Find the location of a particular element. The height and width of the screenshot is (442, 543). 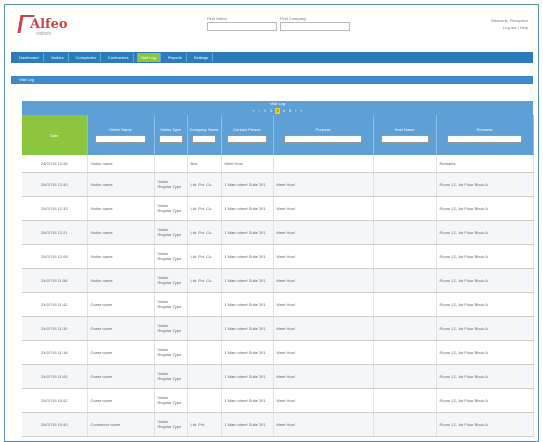

column-header-remarks: Remarks is located at coordinates (485, 135).